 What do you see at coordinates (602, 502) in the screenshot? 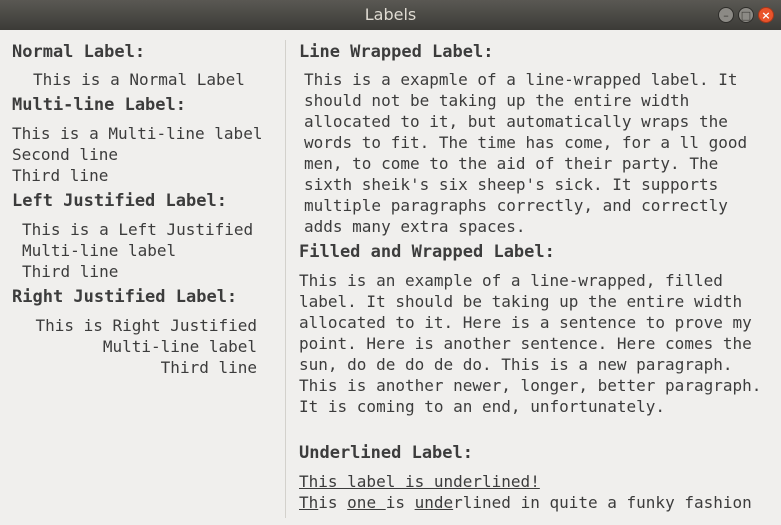
I see `funky-part-7: rlined in quite a funky fashion` at bounding box center [602, 502].